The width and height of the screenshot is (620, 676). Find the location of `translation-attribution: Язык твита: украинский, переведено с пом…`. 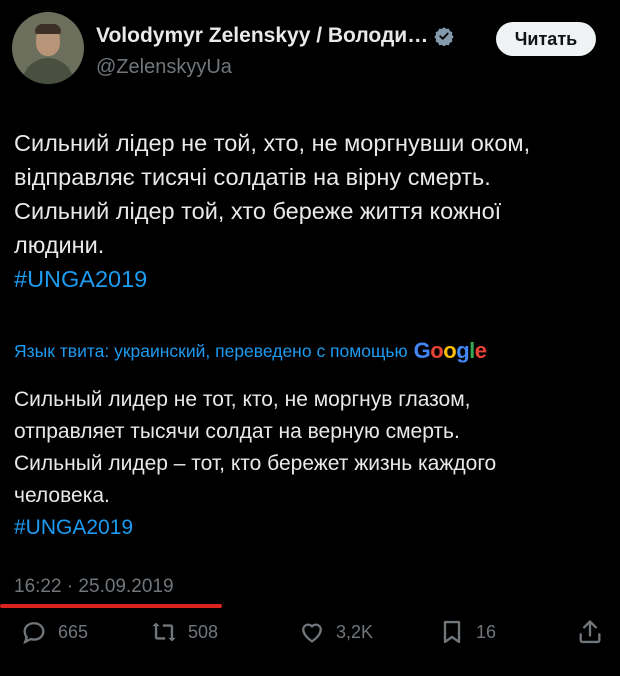

translation-attribution: Язык твита: украинский, переведено с пом… is located at coordinates (250, 351).